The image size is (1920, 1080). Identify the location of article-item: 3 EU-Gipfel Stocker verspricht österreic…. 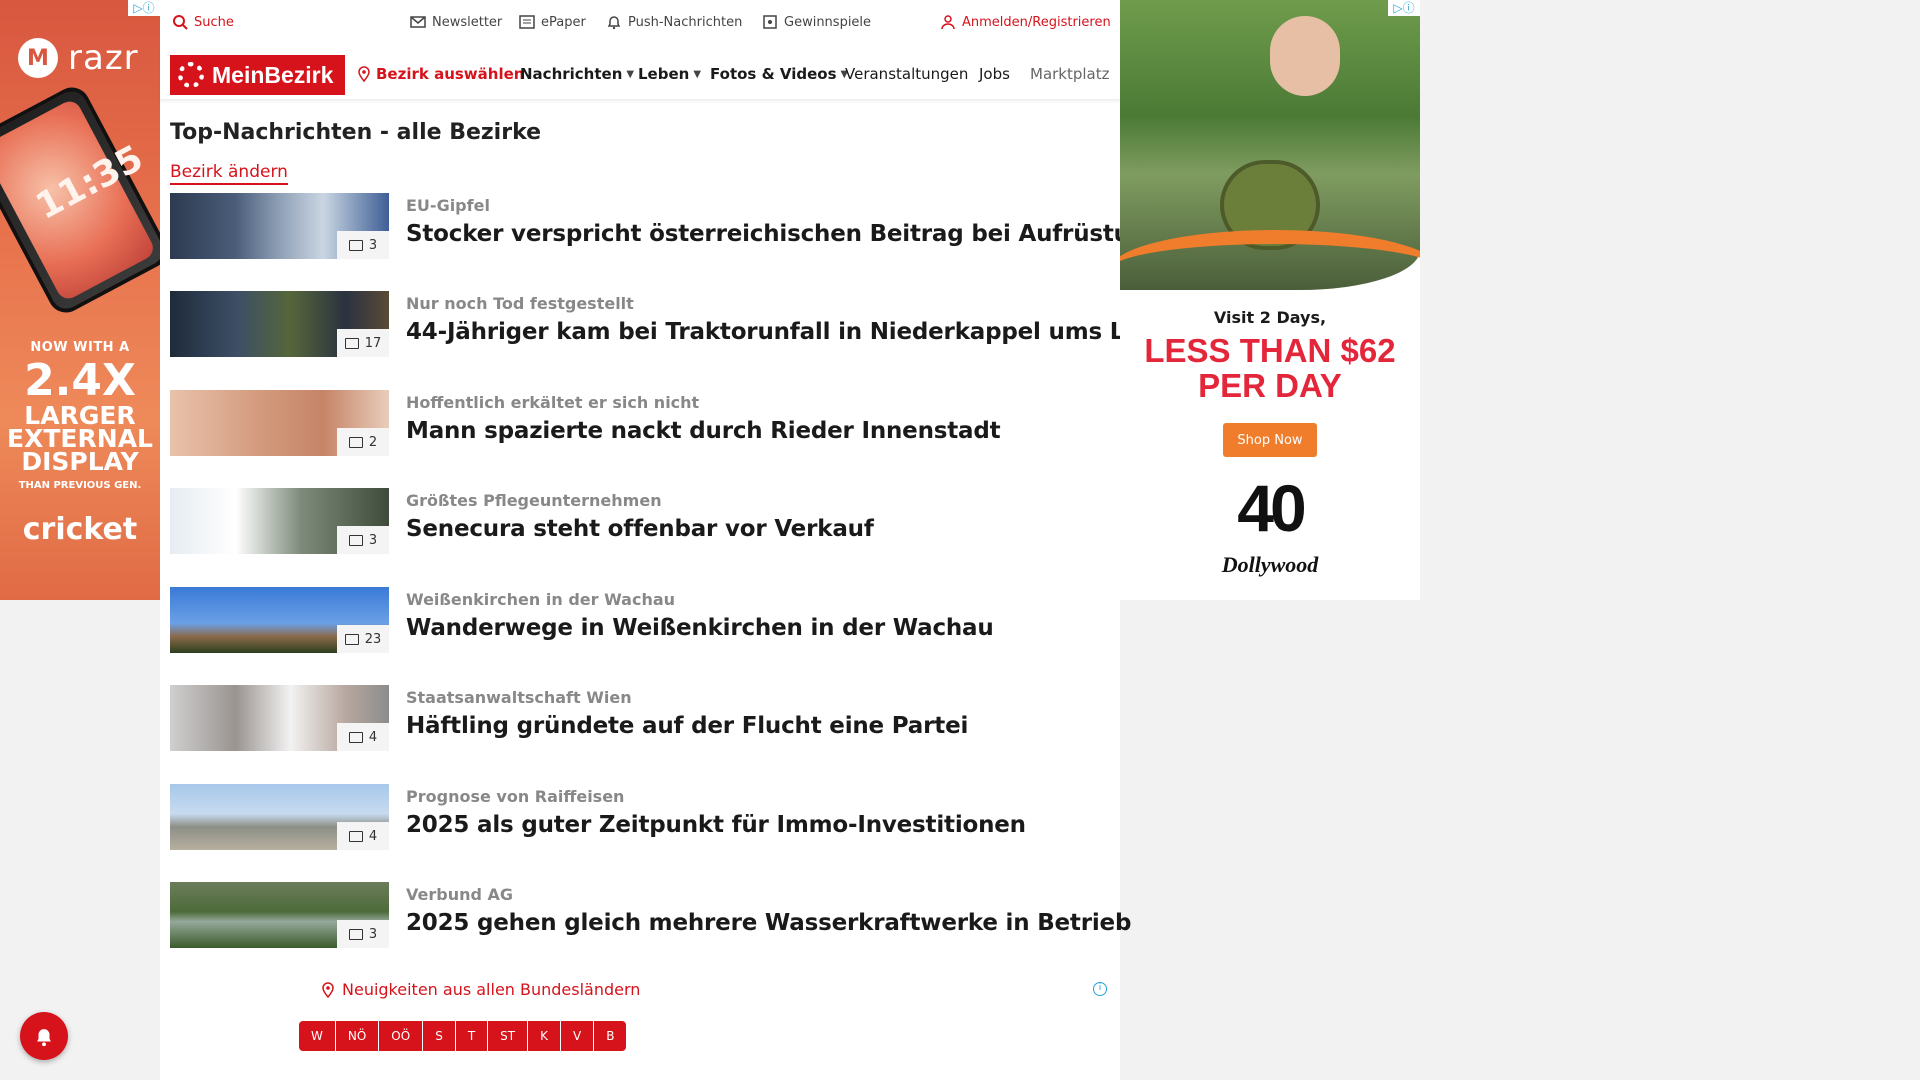
(666, 227).